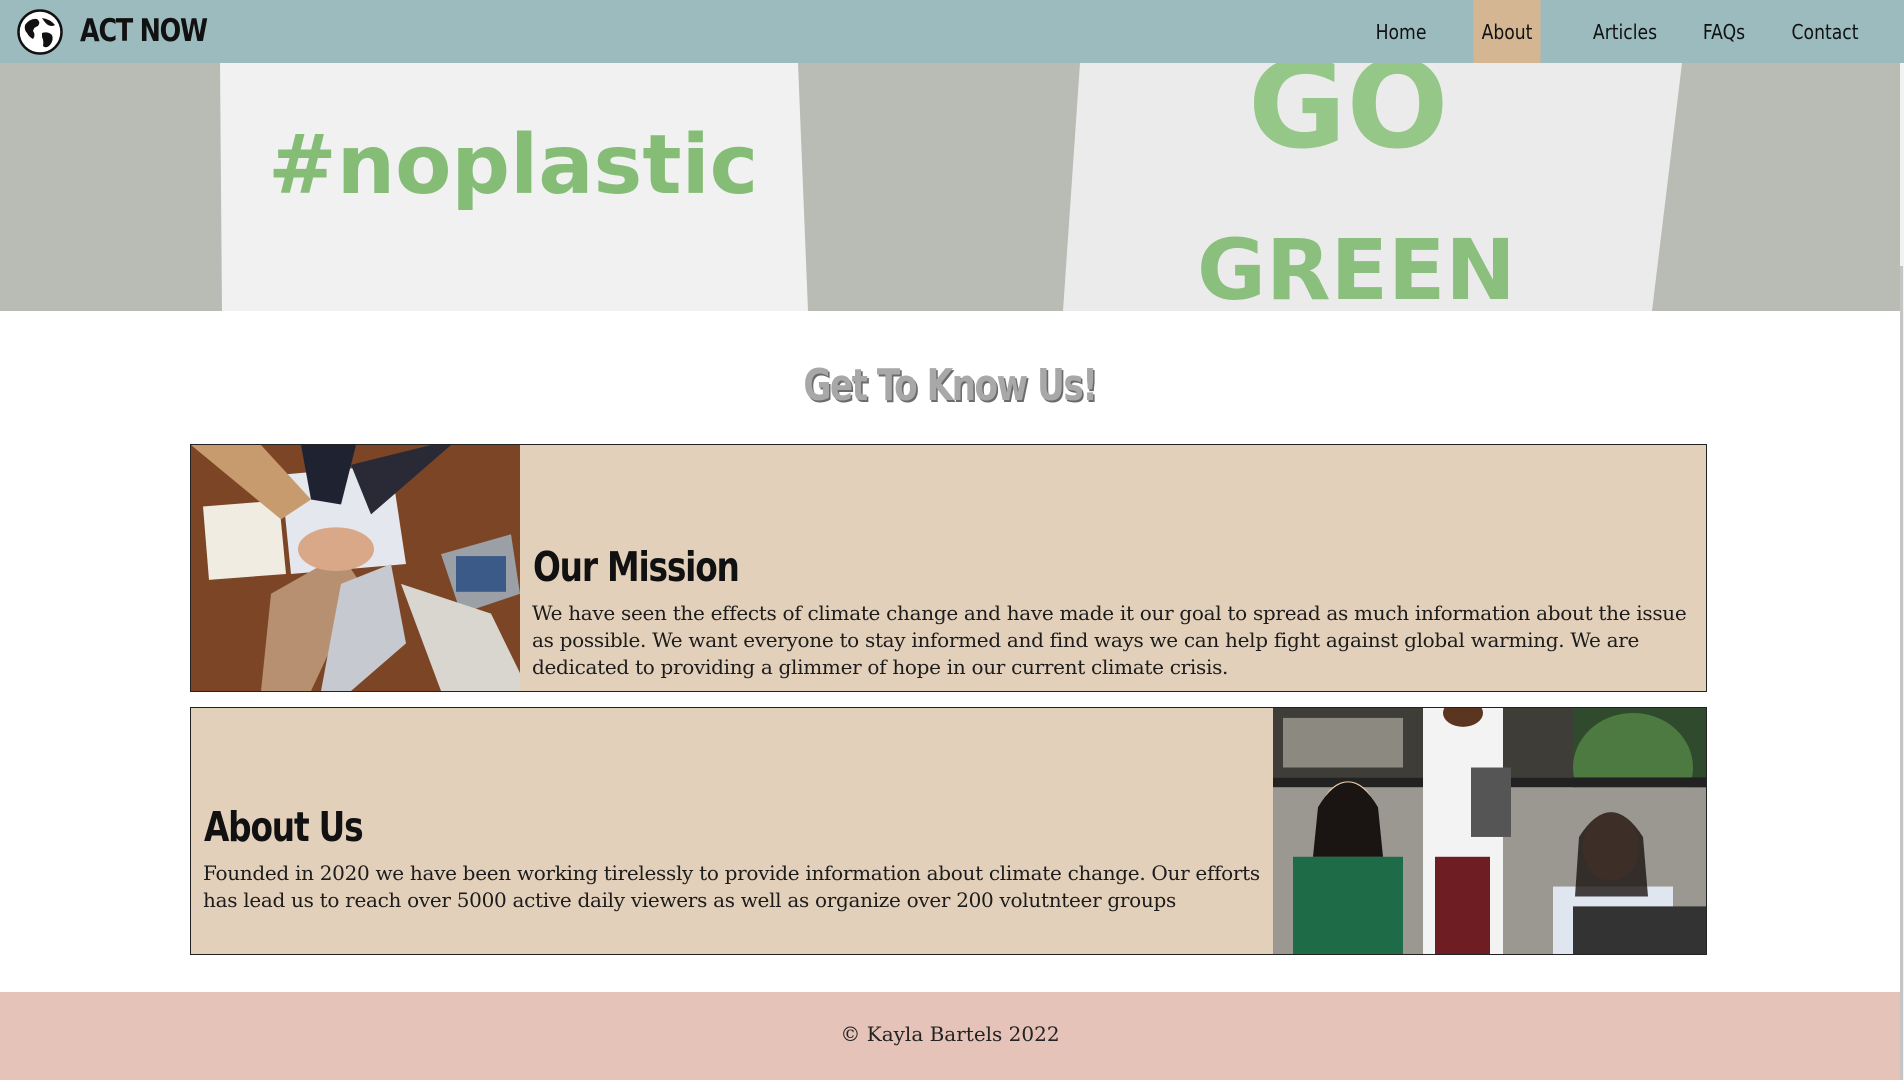 This screenshot has height=1080, width=1904. Describe the element at coordinates (40, 32) in the screenshot. I see `globe-icon` at that location.